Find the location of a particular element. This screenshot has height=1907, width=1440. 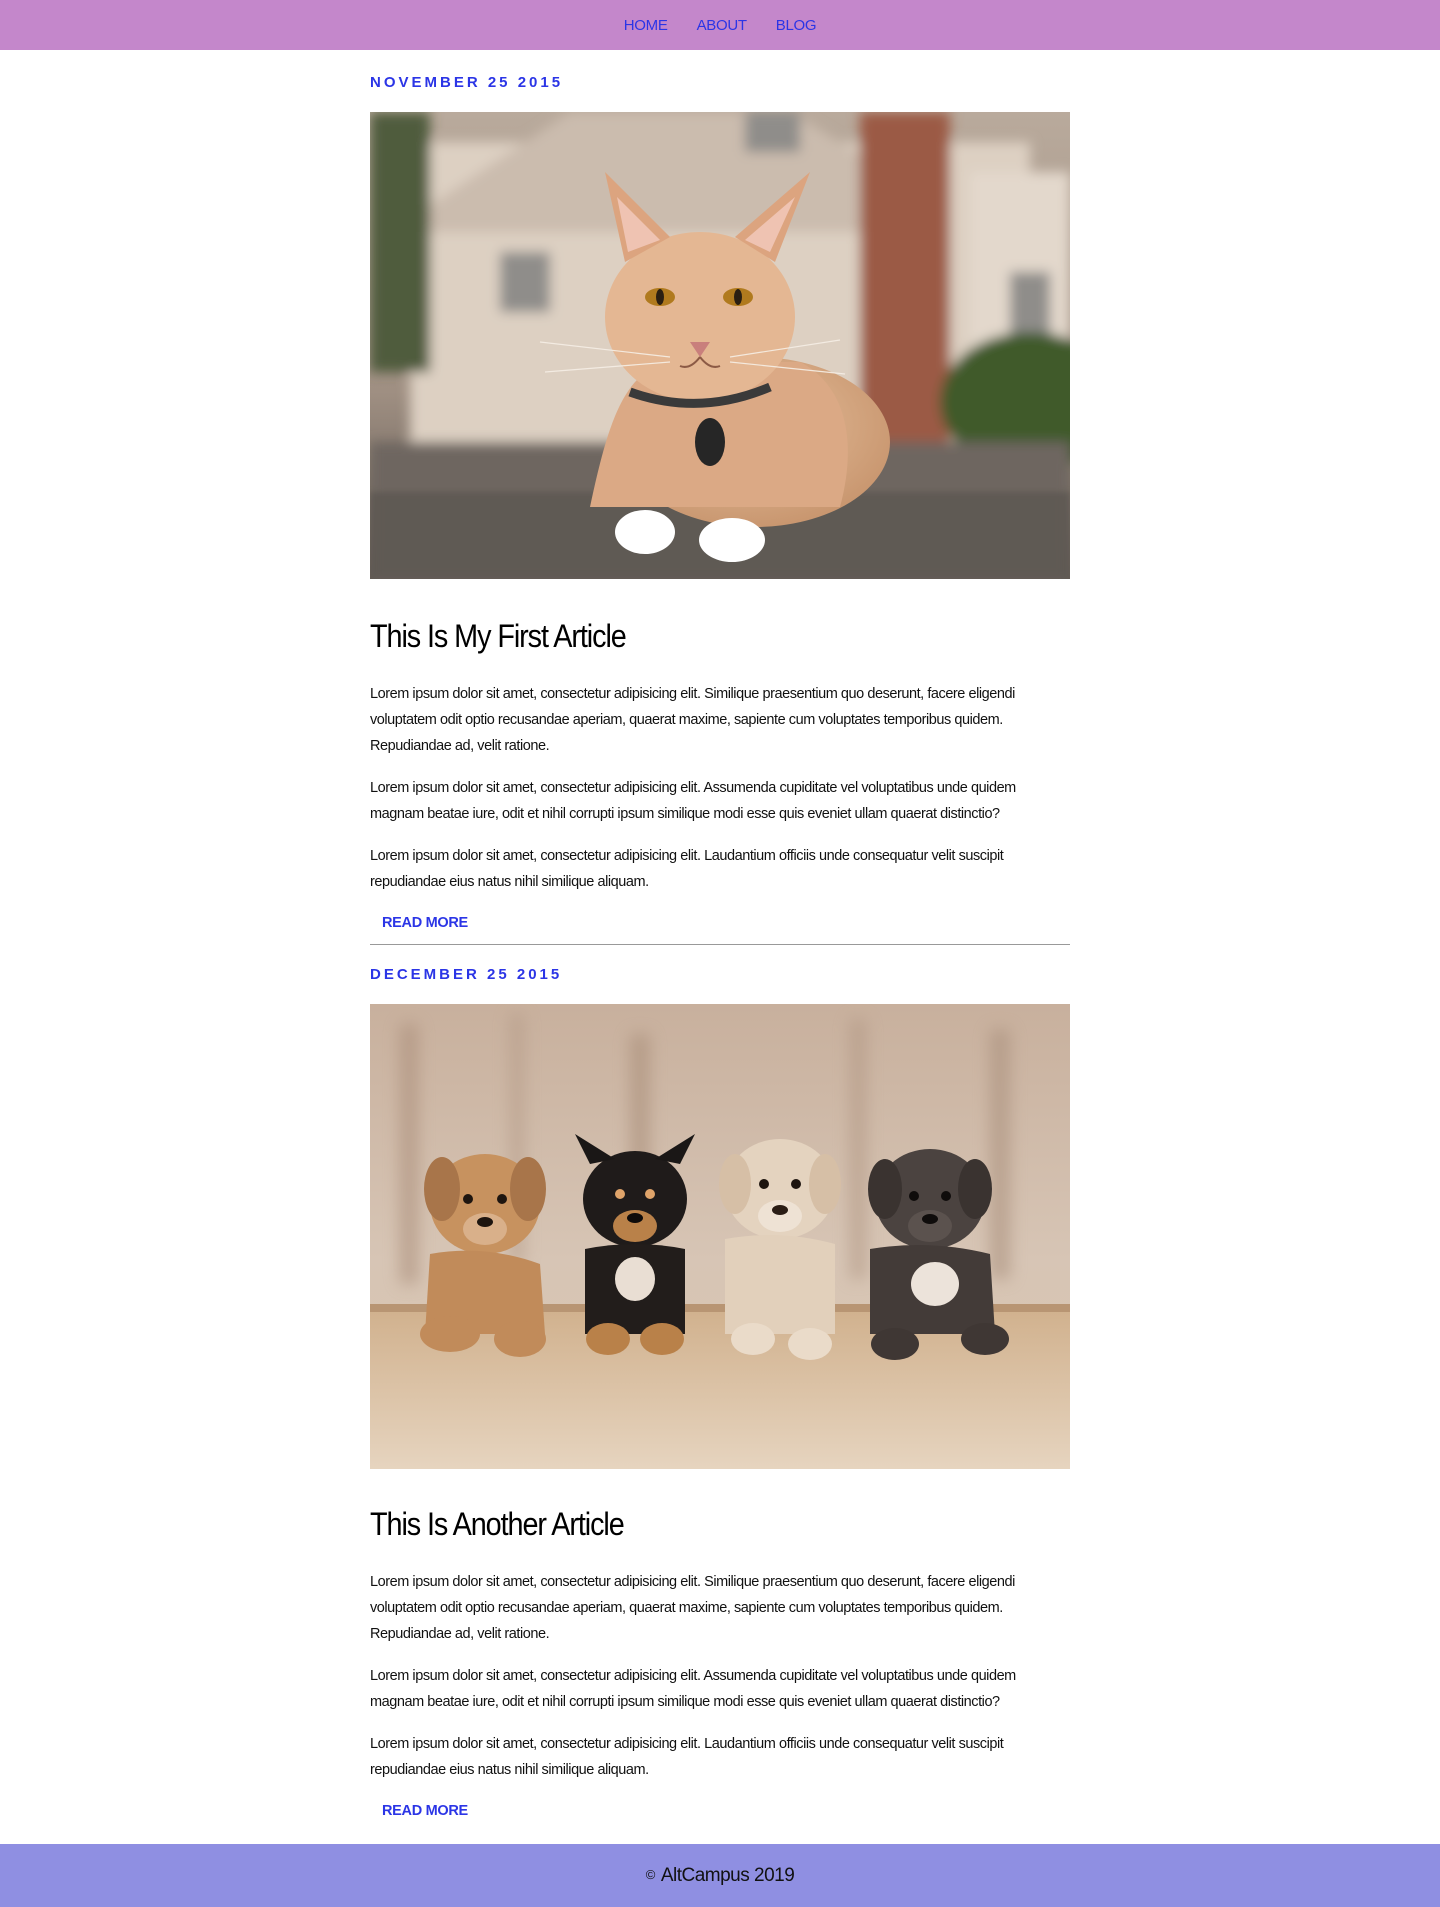

cat-photo is located at coordinates (720, 345).